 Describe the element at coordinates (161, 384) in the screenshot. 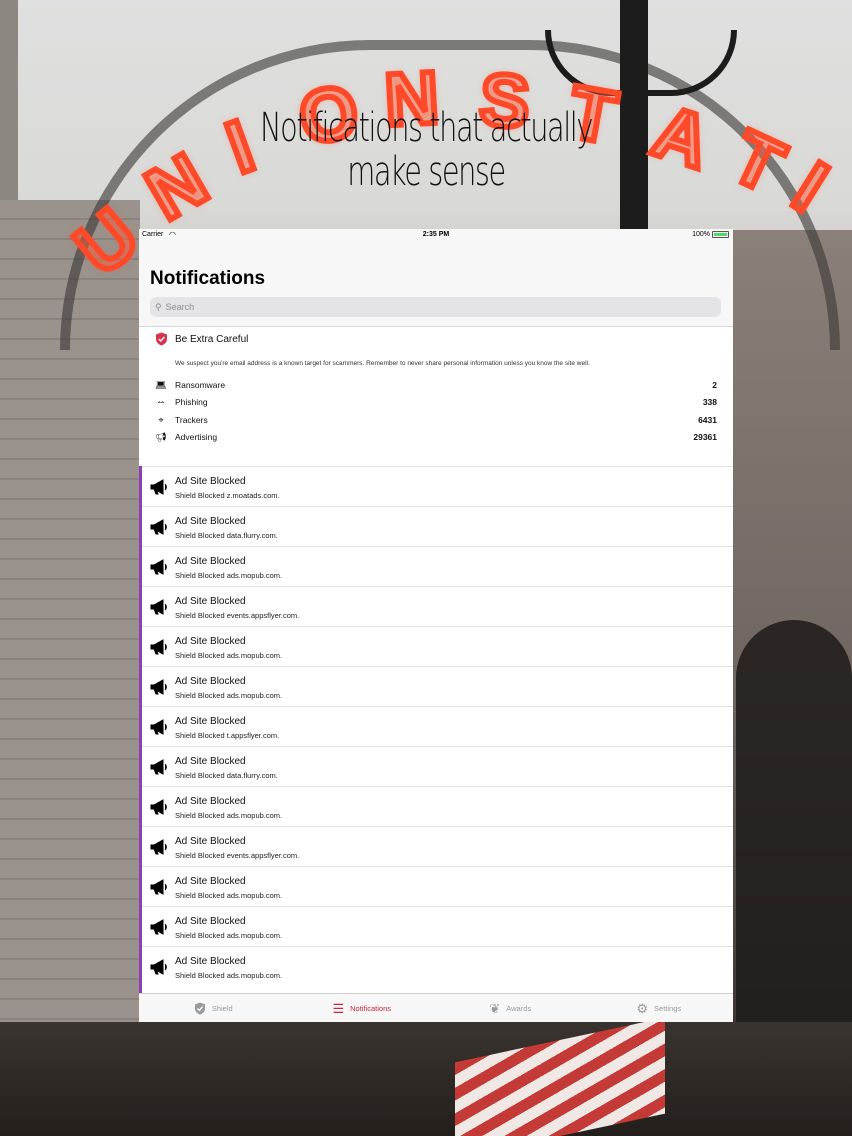

I see `laptop-icon: 💻︎` at that location.